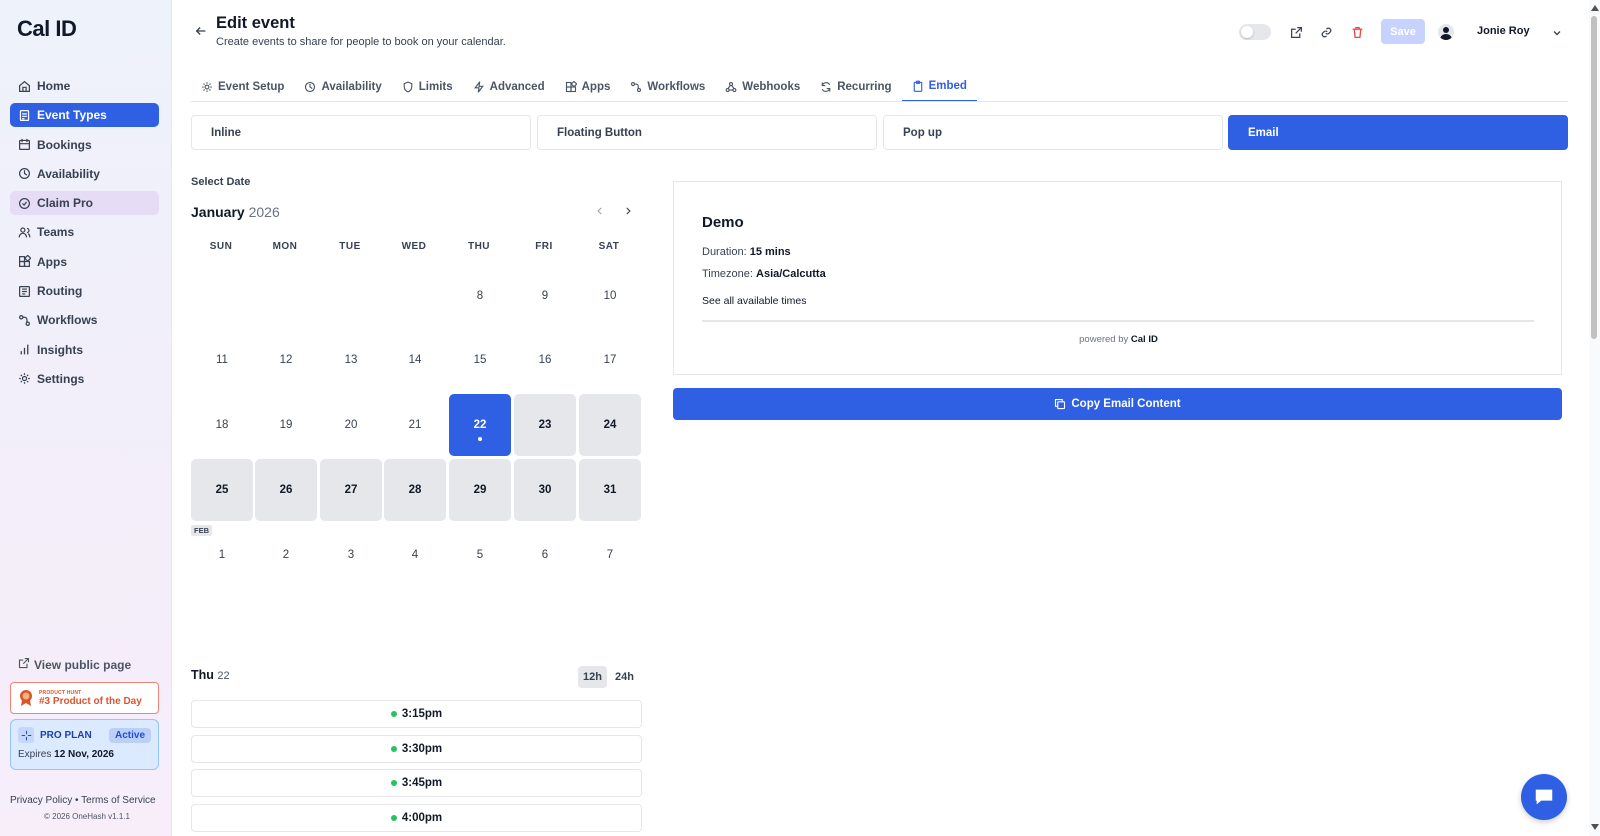 The image size is (1600, 836). I want to click on scroll-down-arrow-icon, so click(1594, 827).